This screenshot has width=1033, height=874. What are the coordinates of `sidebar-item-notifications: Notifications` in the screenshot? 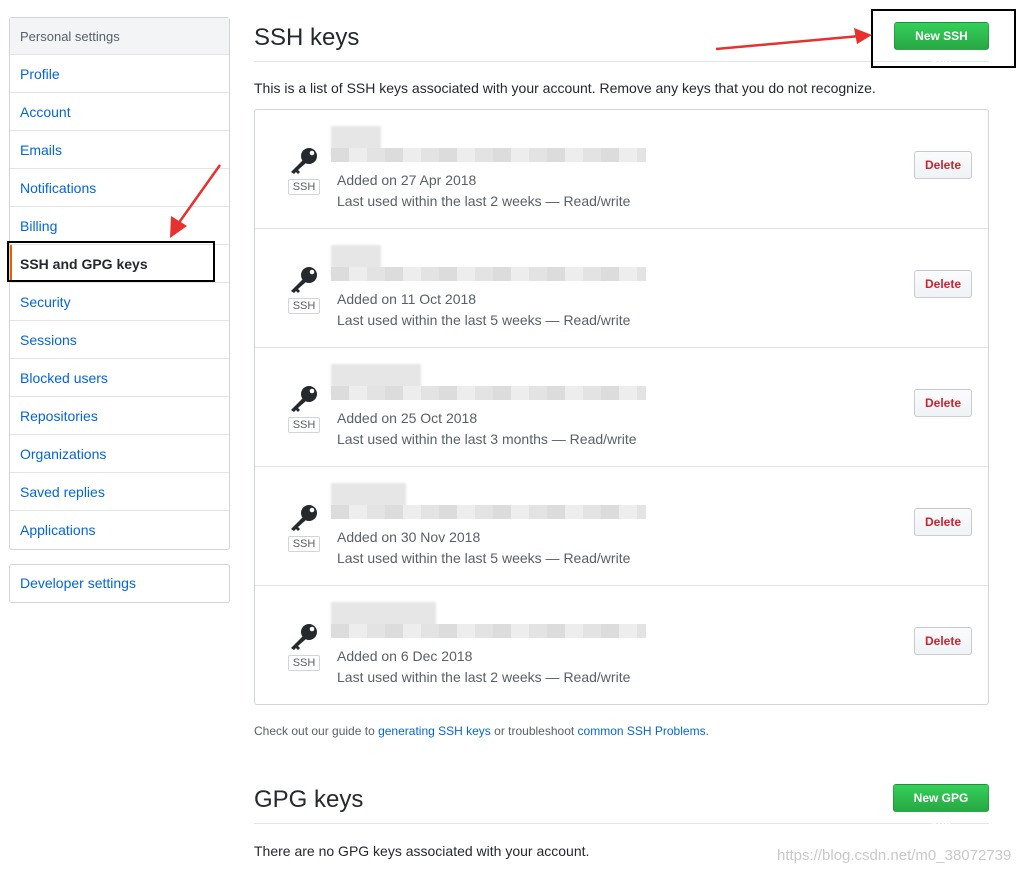 It's located at (119, 188).